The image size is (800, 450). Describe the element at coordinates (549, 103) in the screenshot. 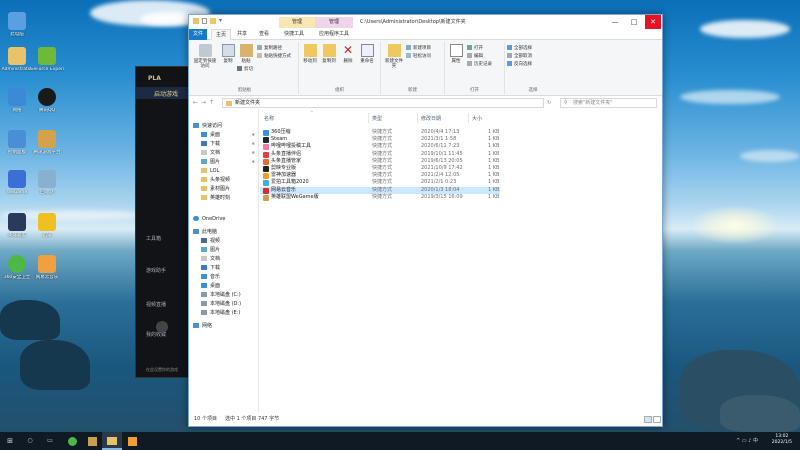

I see `refresh-icon: ↻` at that location.